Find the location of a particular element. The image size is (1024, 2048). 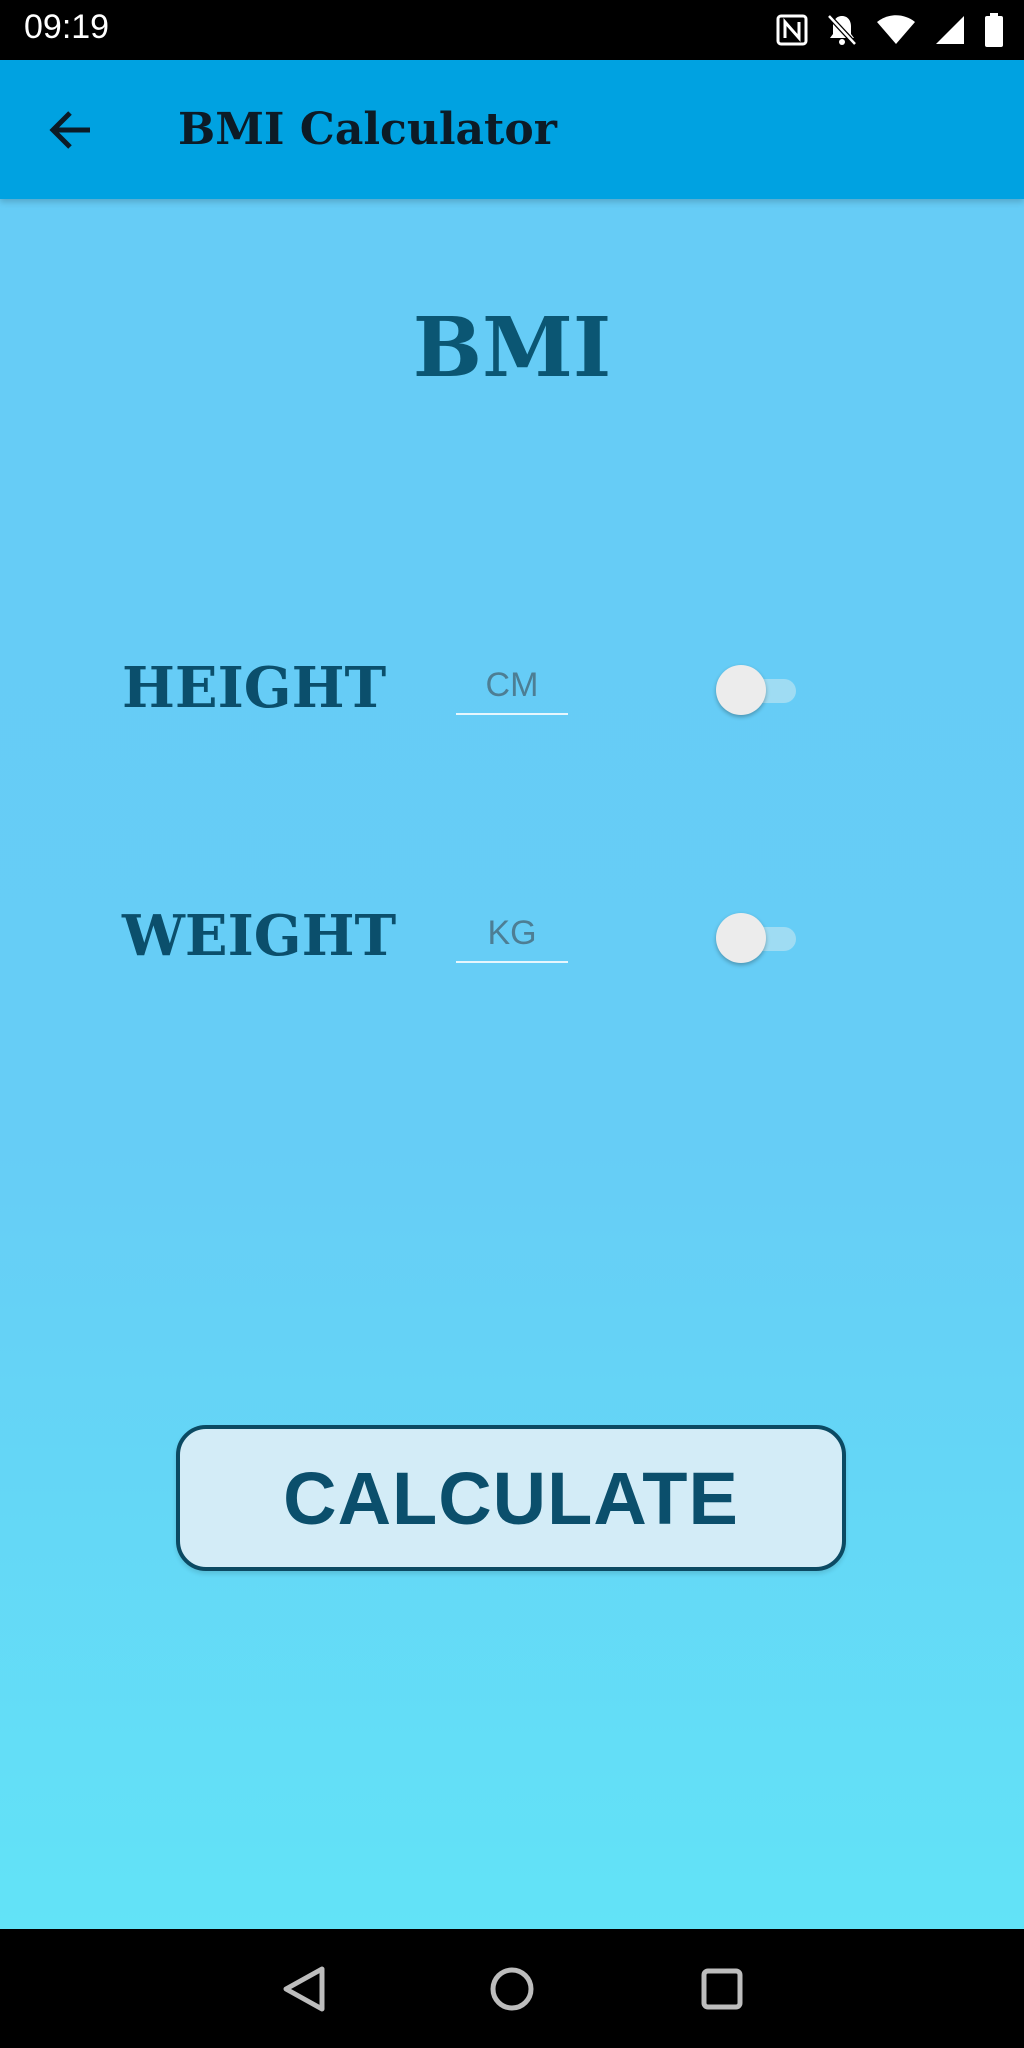

nav-recents-button is located at coordinates (722, 1989).